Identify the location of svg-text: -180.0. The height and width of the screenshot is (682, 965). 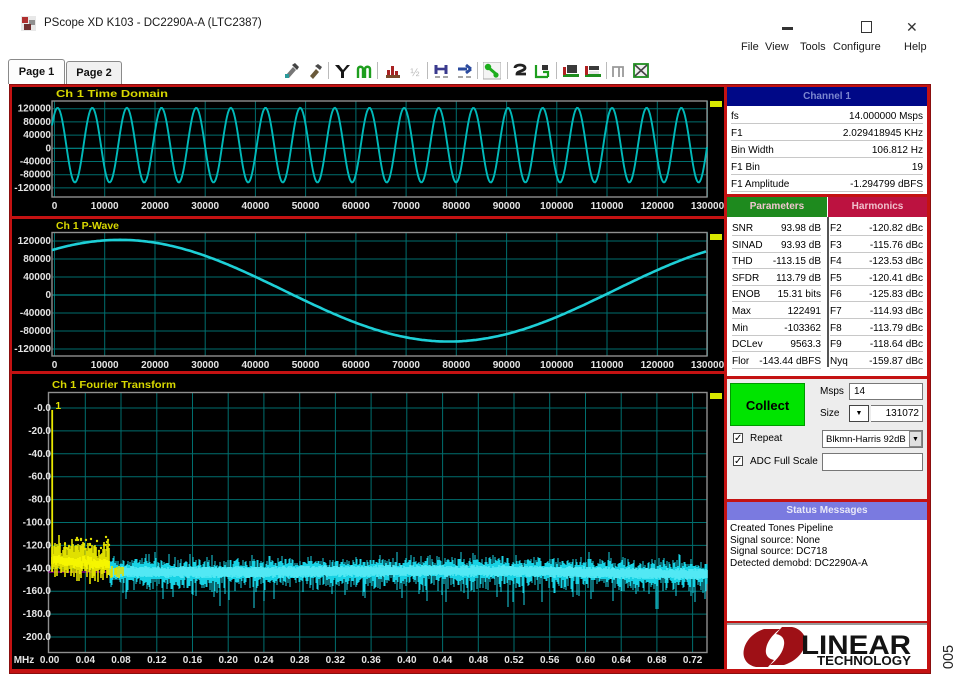
(37, 614).